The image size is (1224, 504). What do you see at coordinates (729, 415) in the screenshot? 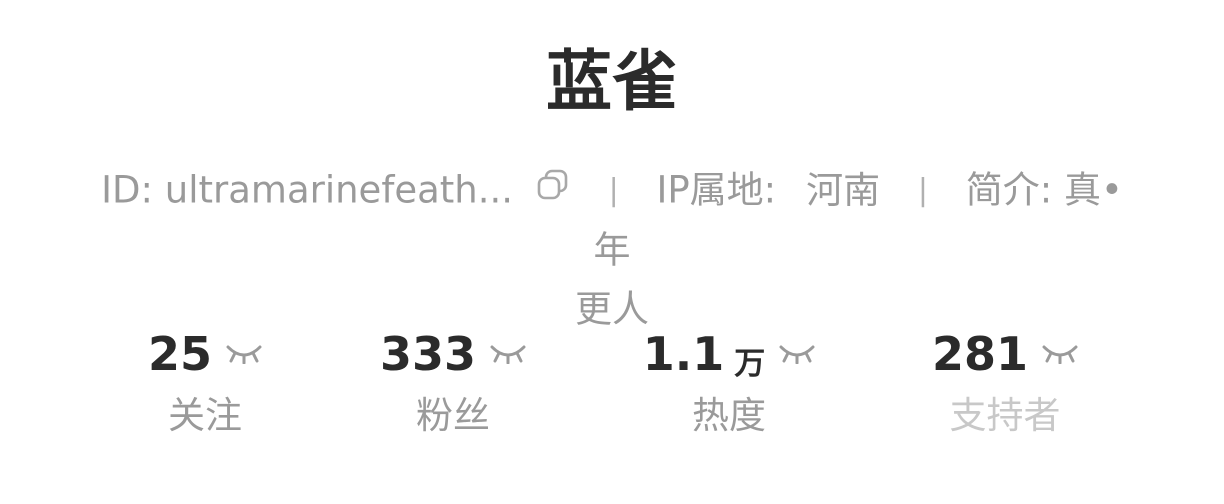
I see `stat-label: 热度` at bounding box center [729, 415].